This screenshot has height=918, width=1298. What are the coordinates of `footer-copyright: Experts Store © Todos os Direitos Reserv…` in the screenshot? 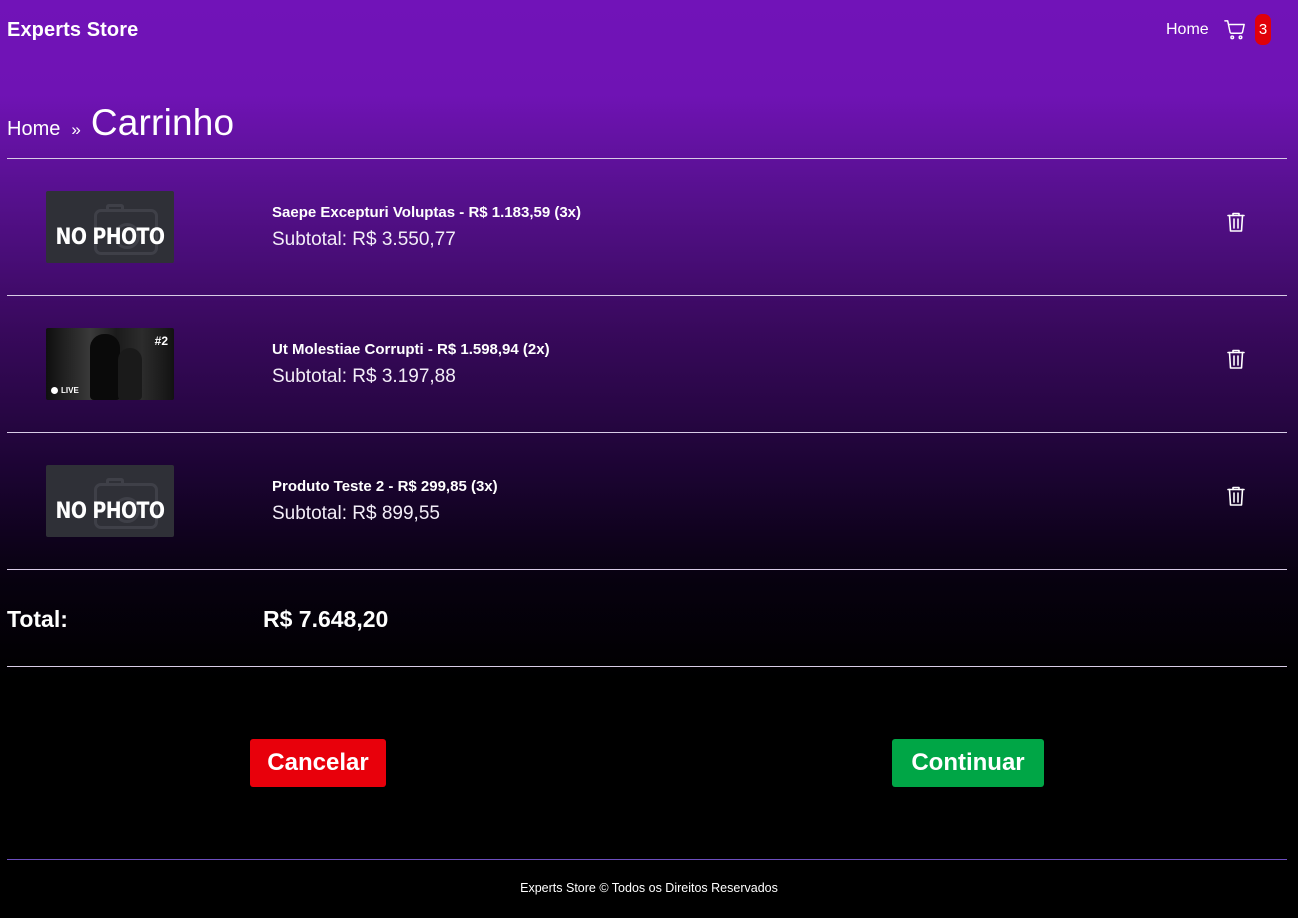 It's located at (649, 888).